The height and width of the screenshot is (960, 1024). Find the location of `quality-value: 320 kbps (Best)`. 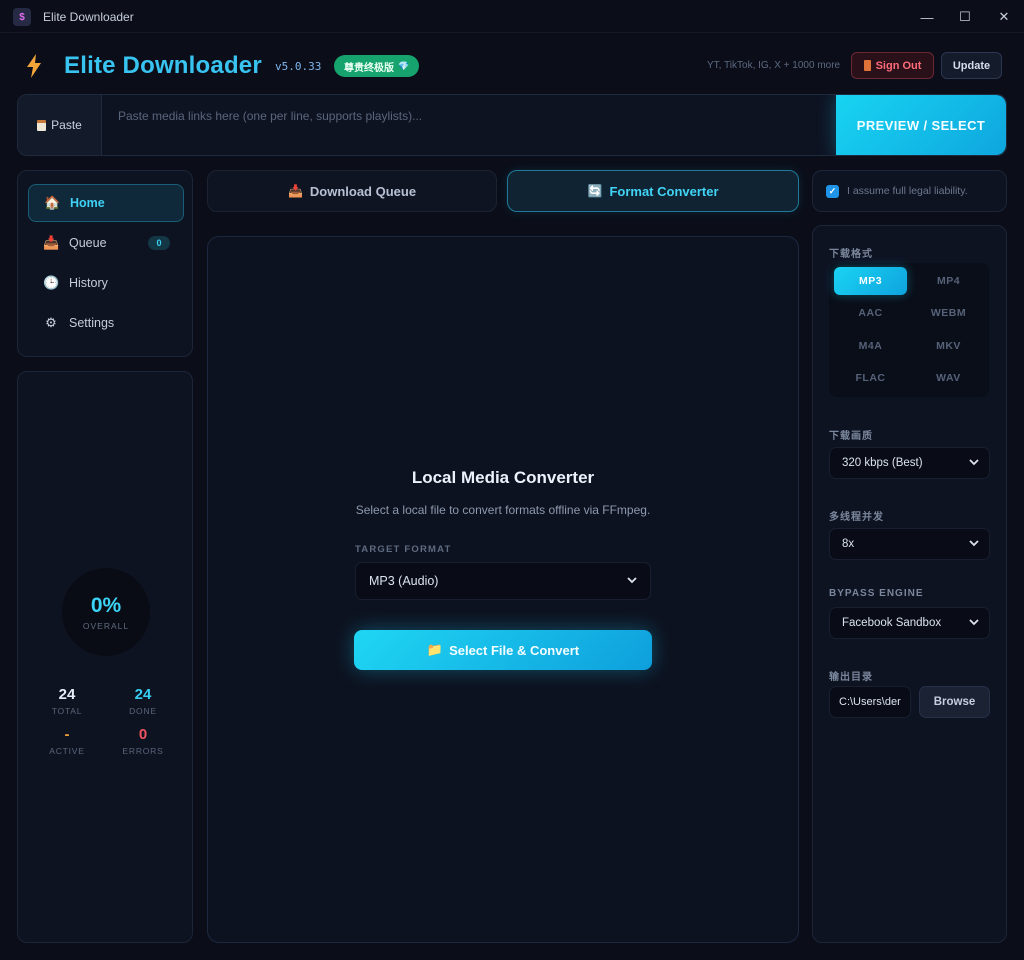

quality-value: 320 kbps (Best) is located at coordinates (882, 463).